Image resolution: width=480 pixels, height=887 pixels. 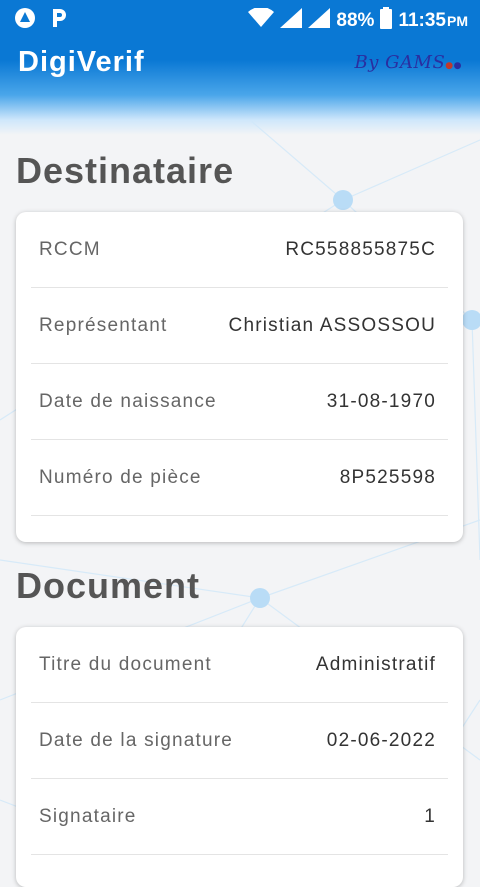 What do you see at coordinates (239, 478) in the screenshot?
I see `row-numero-piece: Numéro de pièce 8P525598` at bounding box center [239, 478].